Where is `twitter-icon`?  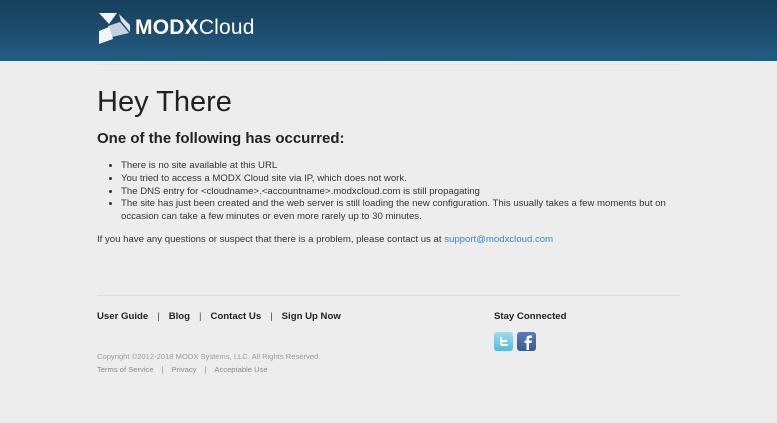 twitter-icon is located at coordinates (503, 341).